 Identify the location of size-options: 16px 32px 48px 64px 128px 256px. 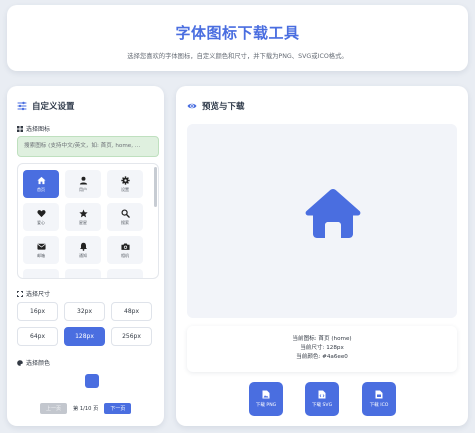
(84, 324).